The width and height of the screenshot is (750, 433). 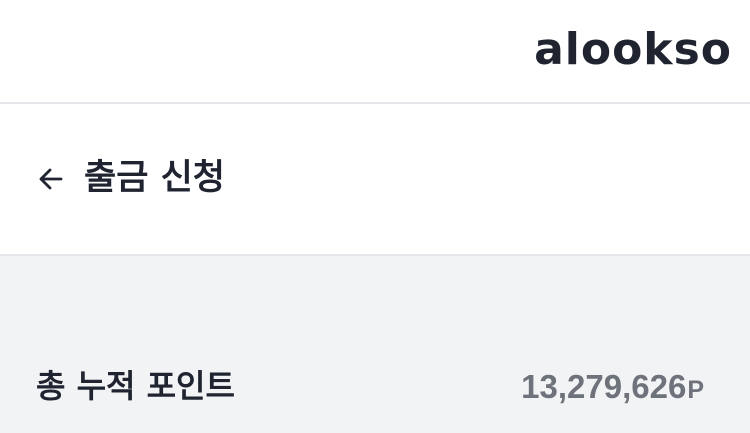 What do you see at coordinates (154, 178) in the screenshot?
I see `page-title: 출금 신청` at bounding box center [154, 178].